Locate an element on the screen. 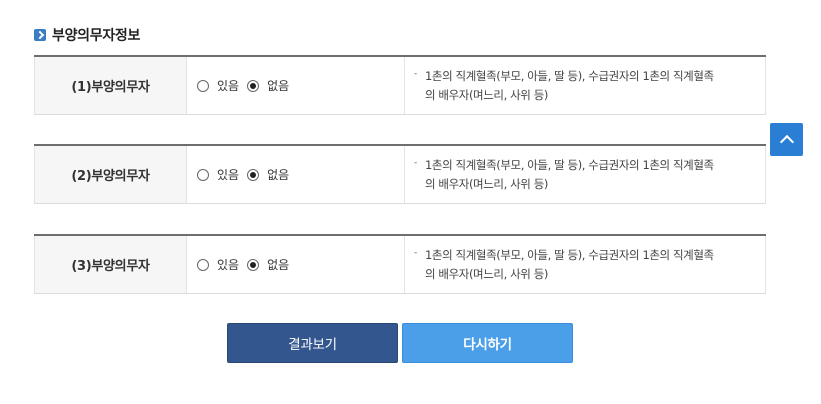  scroll-top-button is located at coordinates (786, 139).